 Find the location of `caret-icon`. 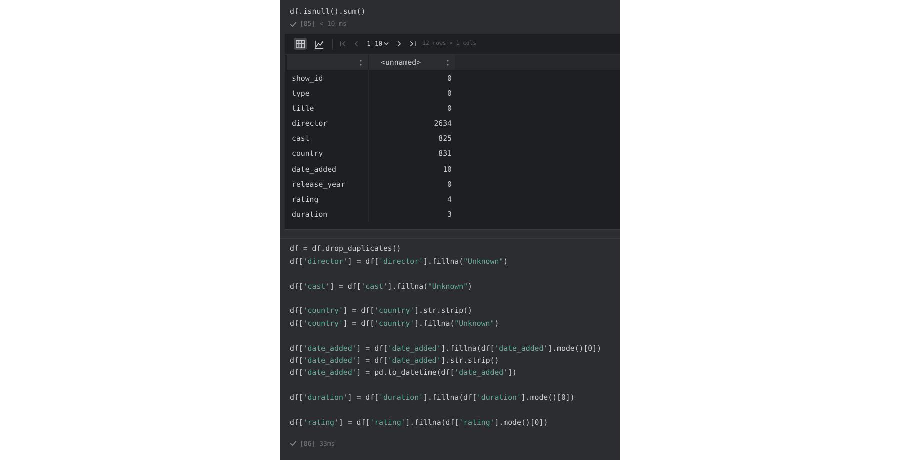

caret-icon is located at coordinates (386, 44).